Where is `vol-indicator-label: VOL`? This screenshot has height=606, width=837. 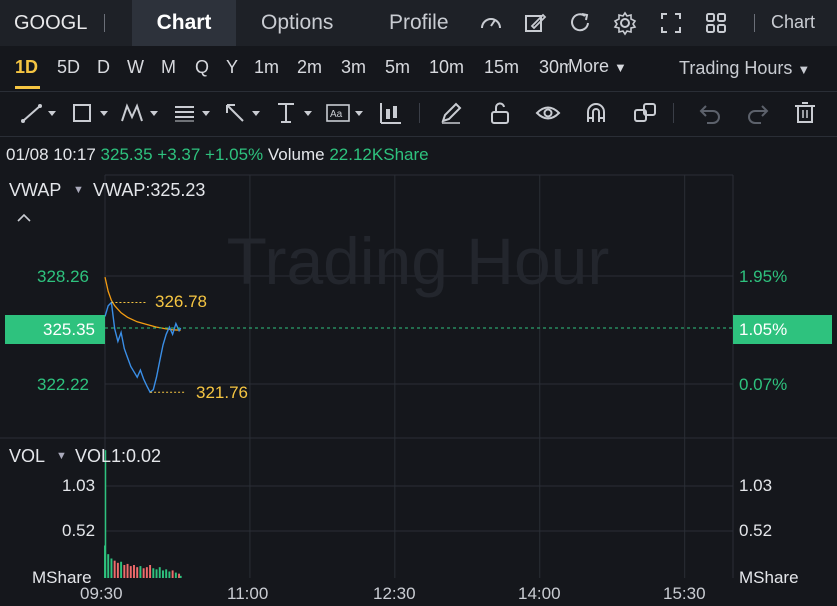 vol-indicator-label: VOL is located at coordinates (27, 456).